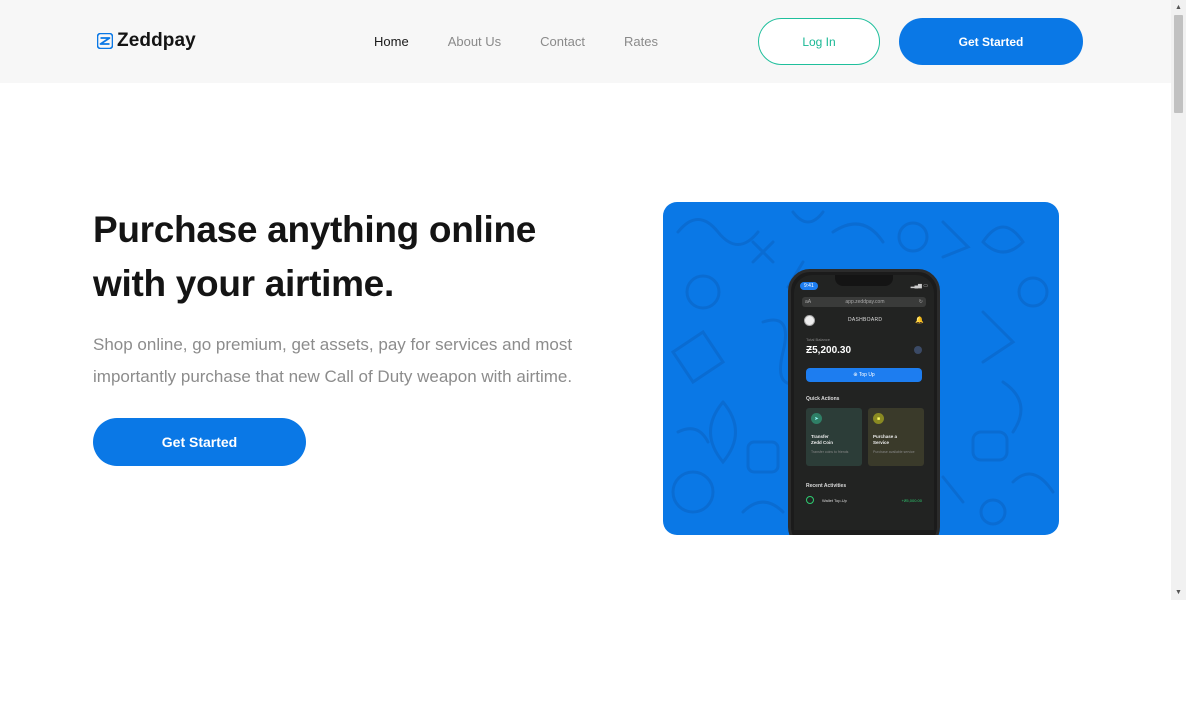 The image size is (1186, 721). Describe the element at coordinates (822, 439) in the screenshot. I see `quick-action-title: Transfer Zedd Coin` at that location.